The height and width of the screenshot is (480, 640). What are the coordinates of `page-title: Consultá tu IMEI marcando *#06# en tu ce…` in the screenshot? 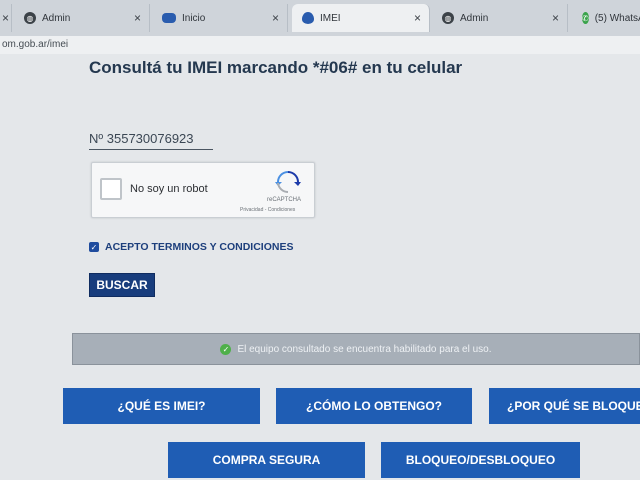 It's located at (276, 67).